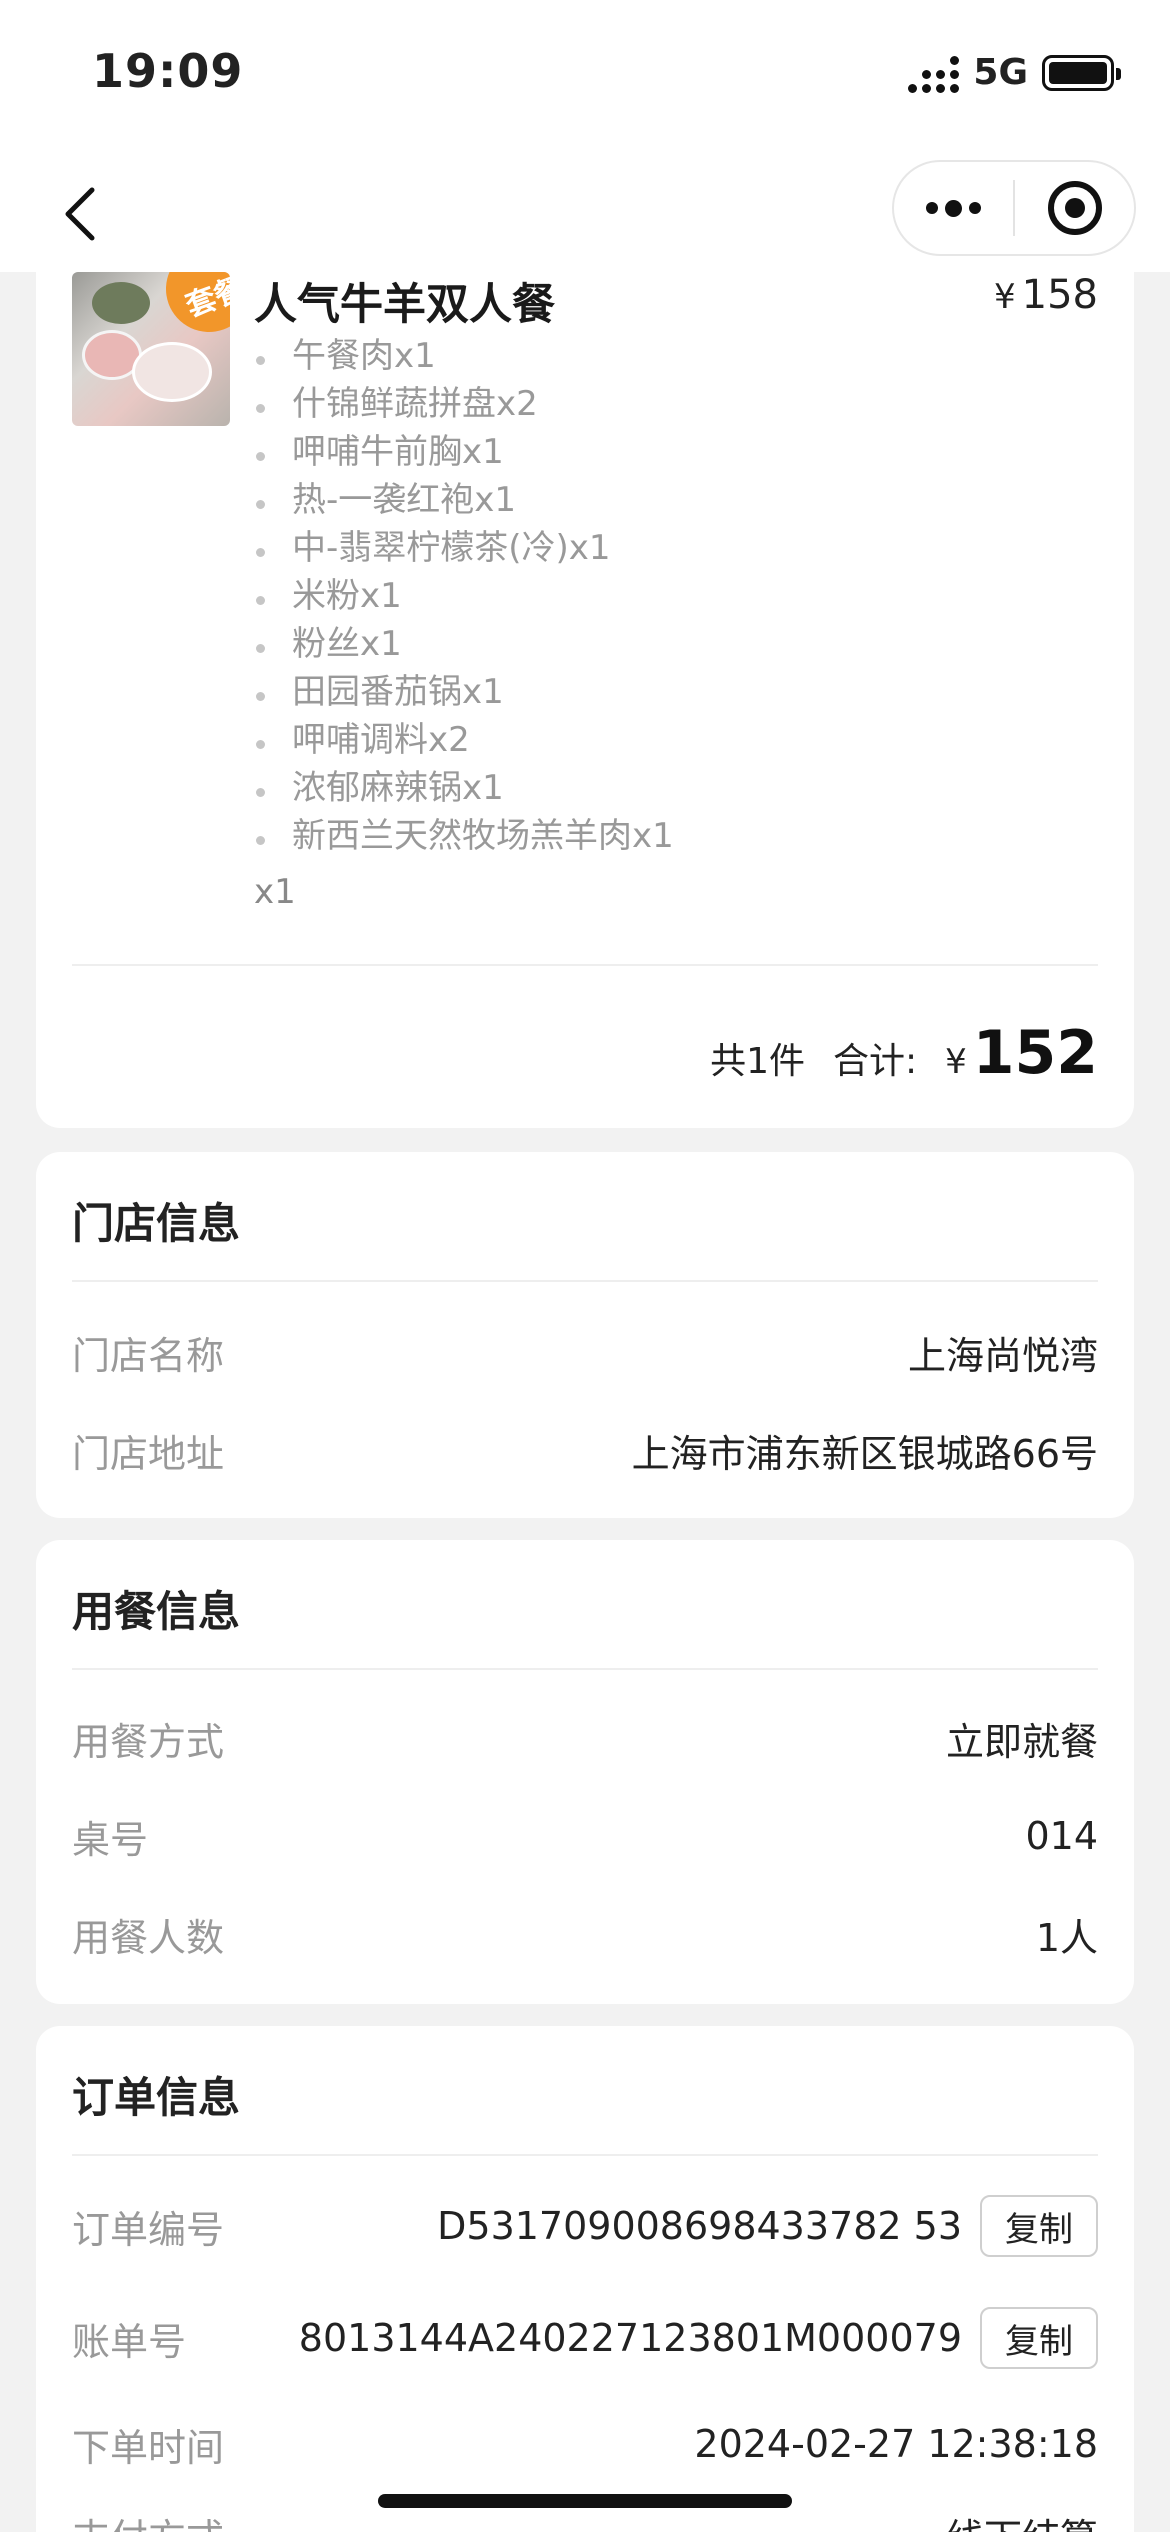  I want to click on total-label: 合计:, so click(875, 1061).